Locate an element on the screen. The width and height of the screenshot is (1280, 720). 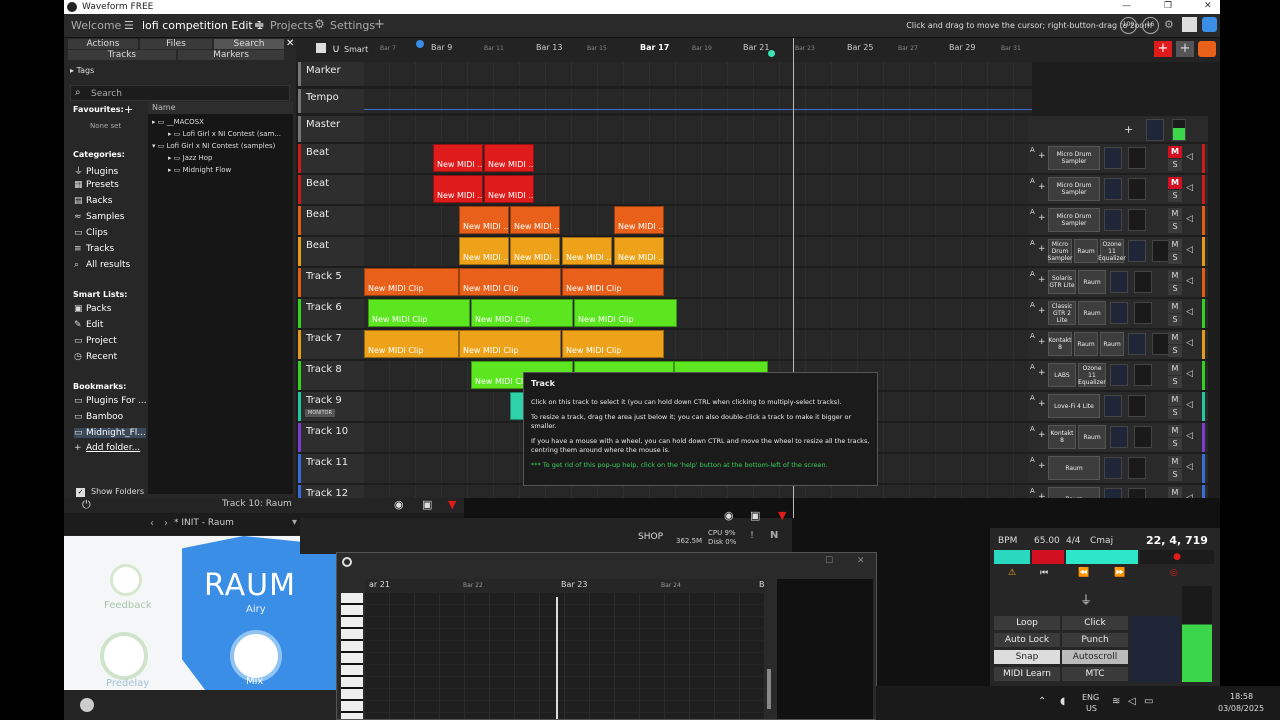
chevron-up-icon: ⌃ is located at coordinates (1042, 701).